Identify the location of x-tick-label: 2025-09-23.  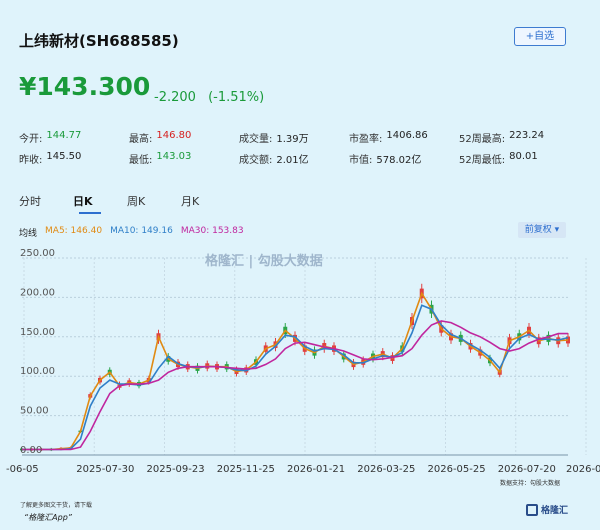
(176, 469).